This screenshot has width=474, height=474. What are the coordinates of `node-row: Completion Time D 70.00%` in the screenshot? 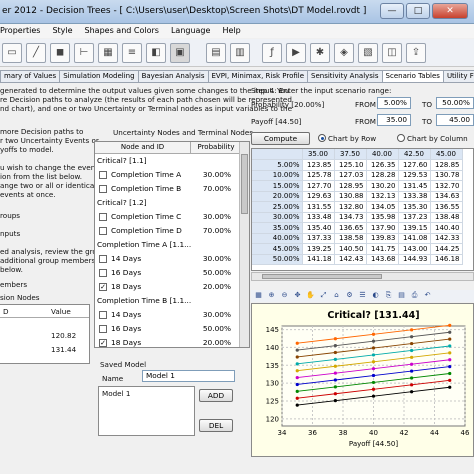 It's located at (166, 231).